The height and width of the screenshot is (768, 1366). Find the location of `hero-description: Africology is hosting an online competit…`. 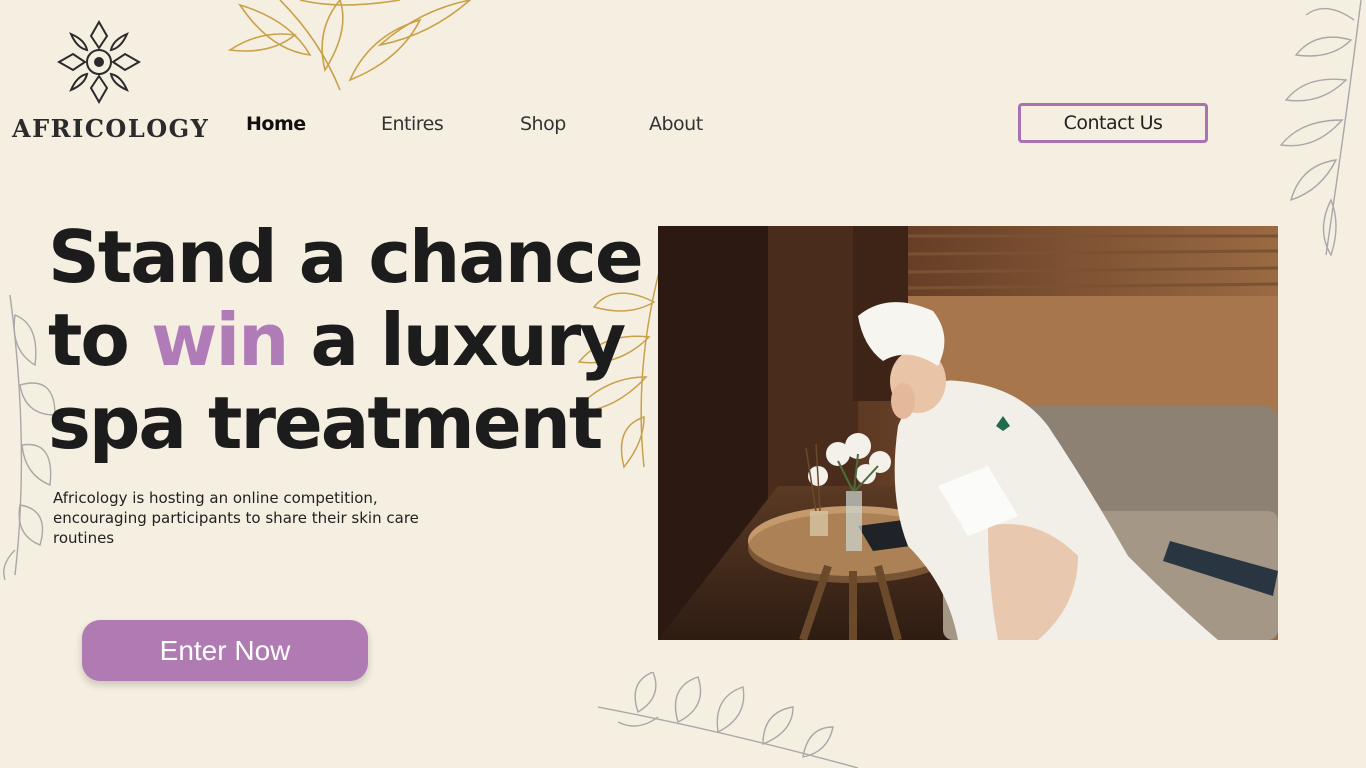

hero-description: Africology is hosting an online competit… is located at coordinates (236, 518).